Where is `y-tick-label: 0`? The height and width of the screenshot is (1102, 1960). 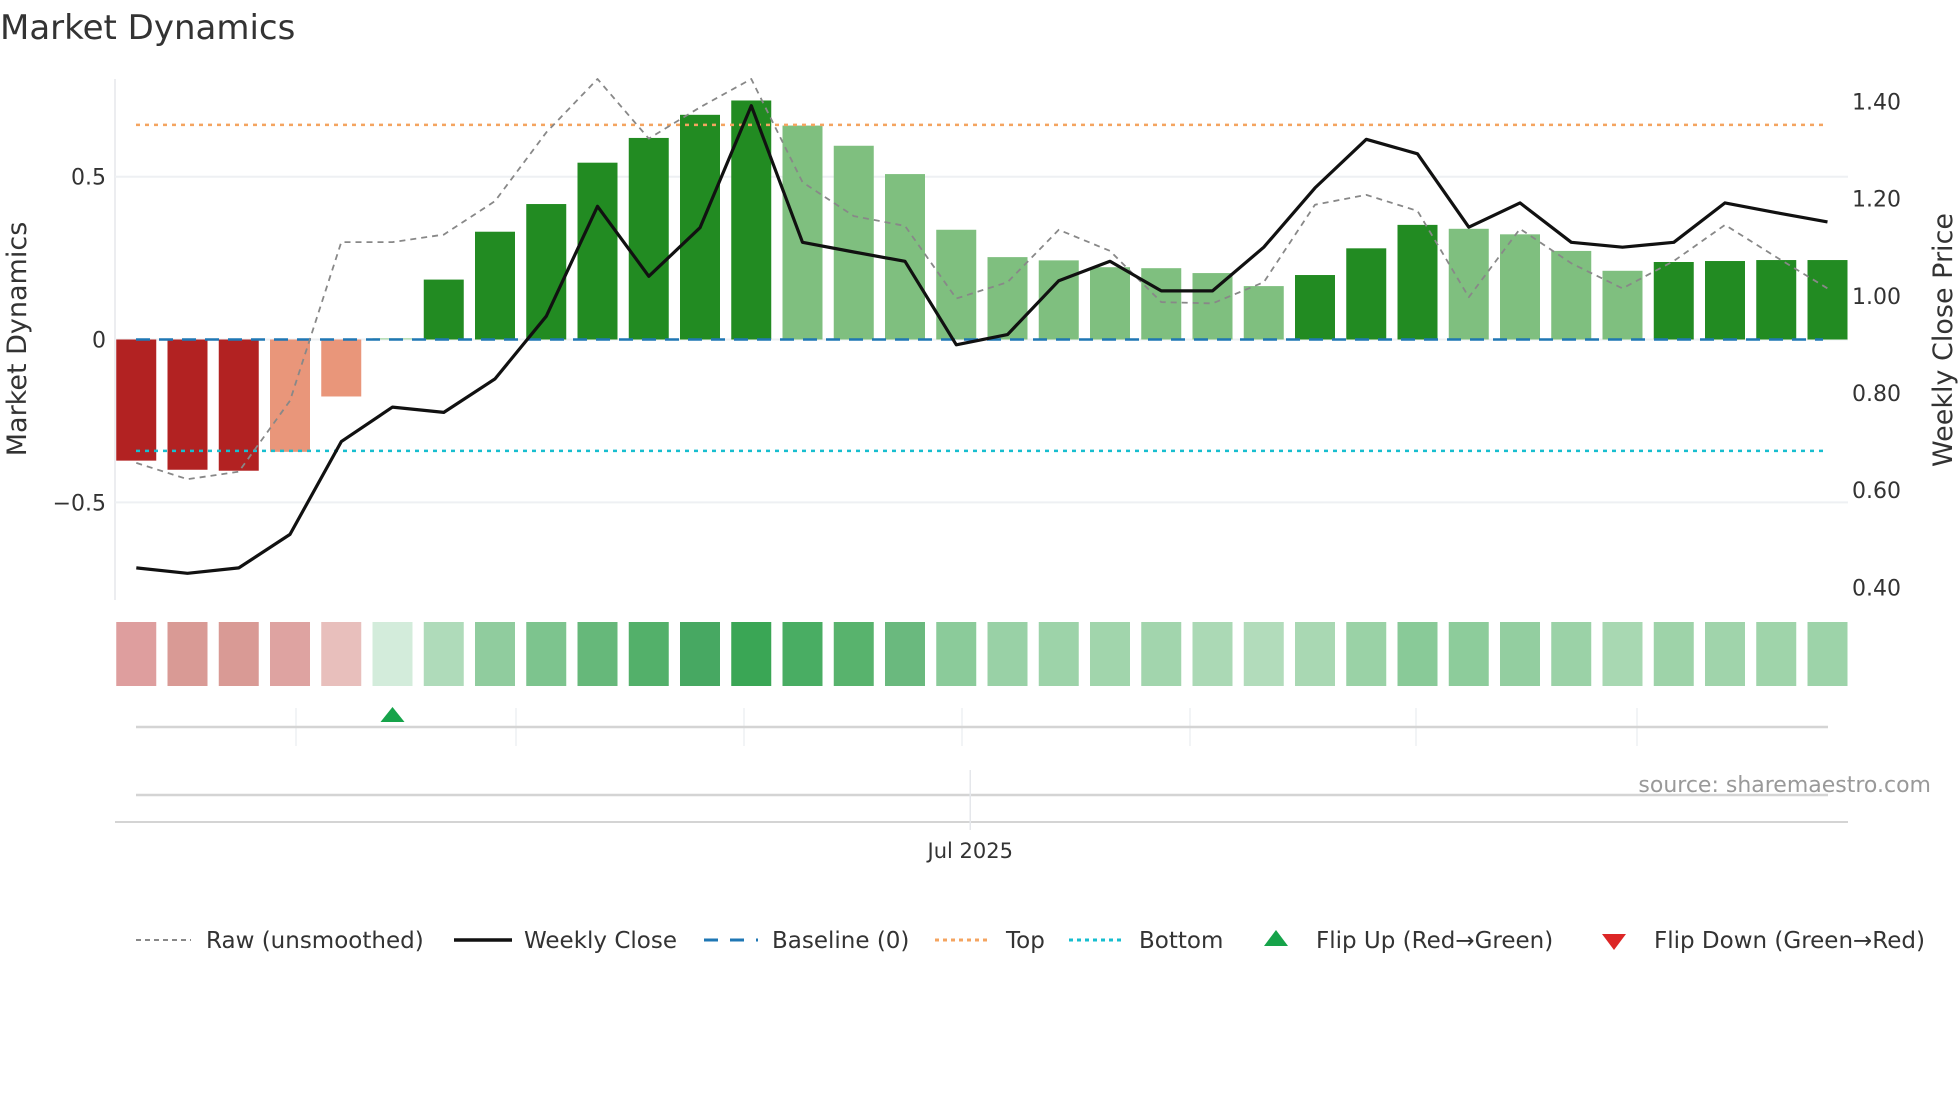
y-tick-label: 0 is located at coordinates (99, 341).